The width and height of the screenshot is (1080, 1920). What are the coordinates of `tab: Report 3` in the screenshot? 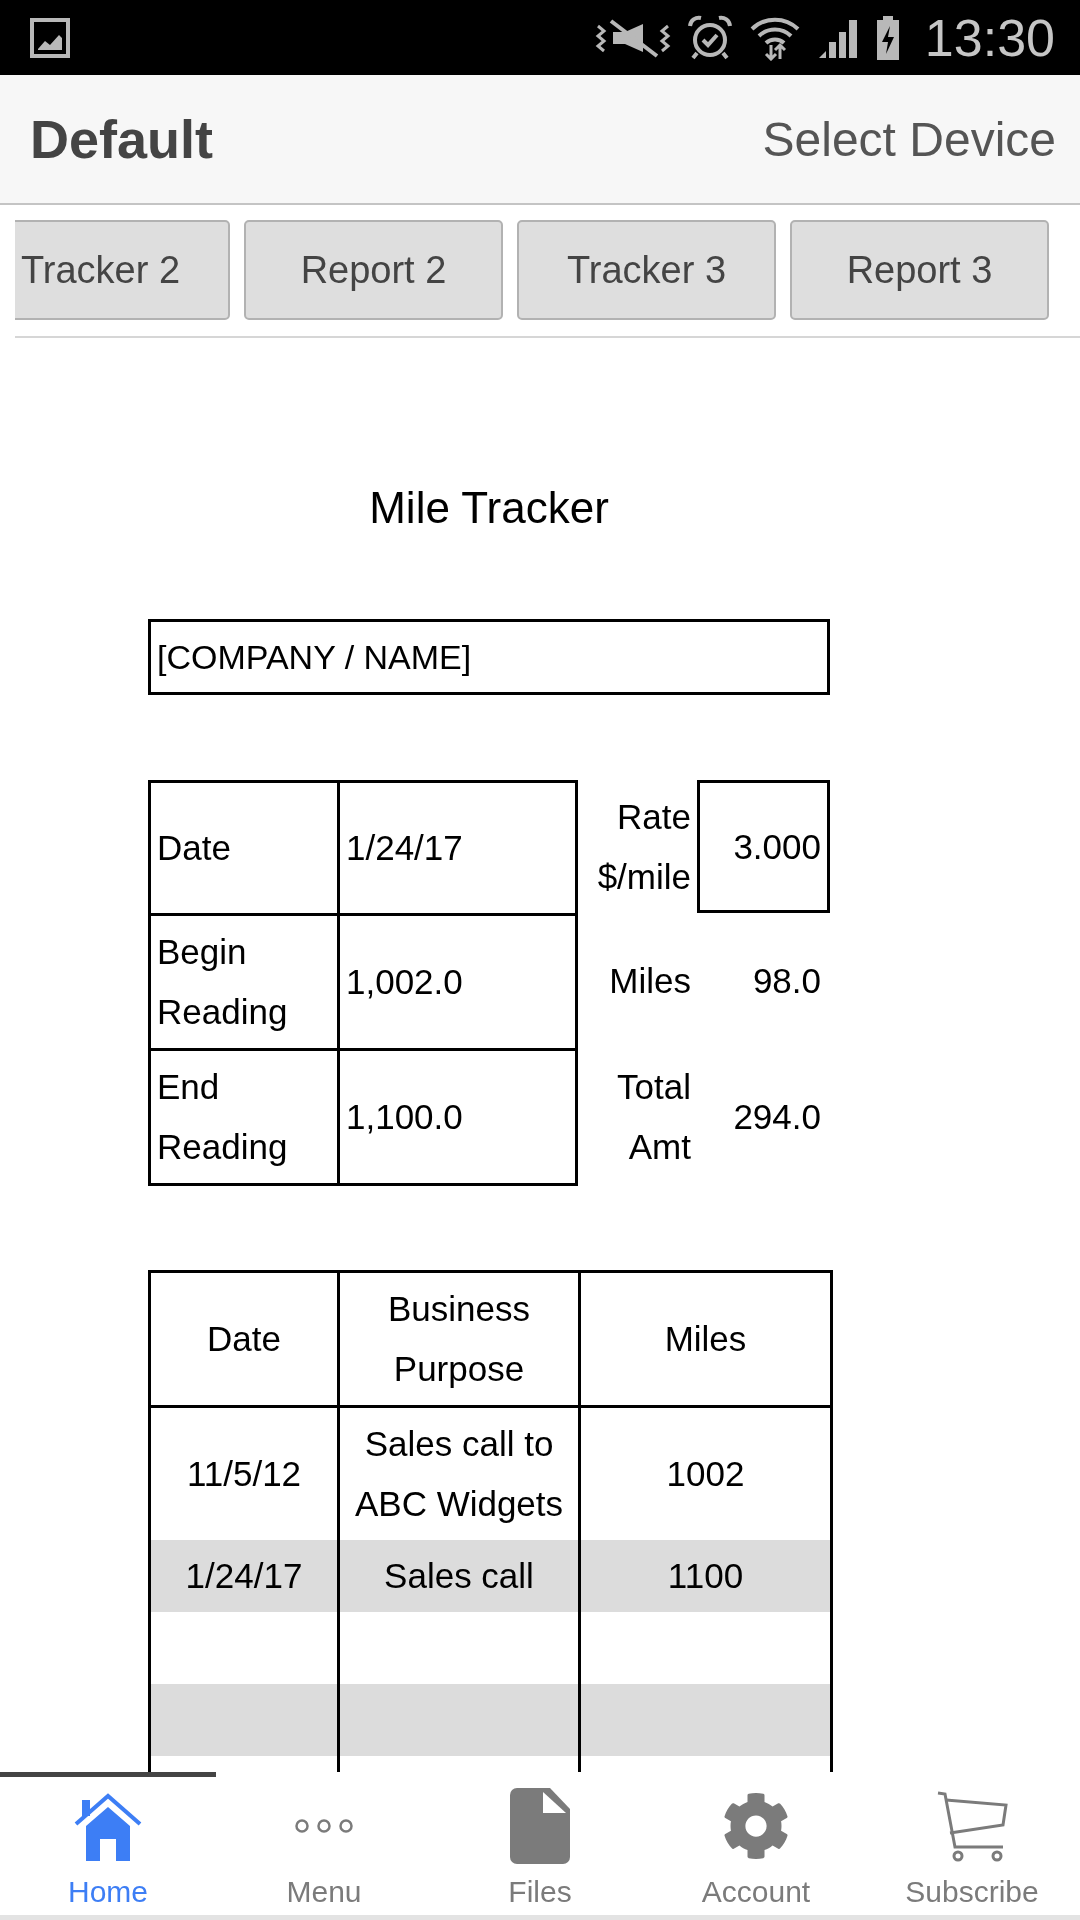 It's located at (919, 270).